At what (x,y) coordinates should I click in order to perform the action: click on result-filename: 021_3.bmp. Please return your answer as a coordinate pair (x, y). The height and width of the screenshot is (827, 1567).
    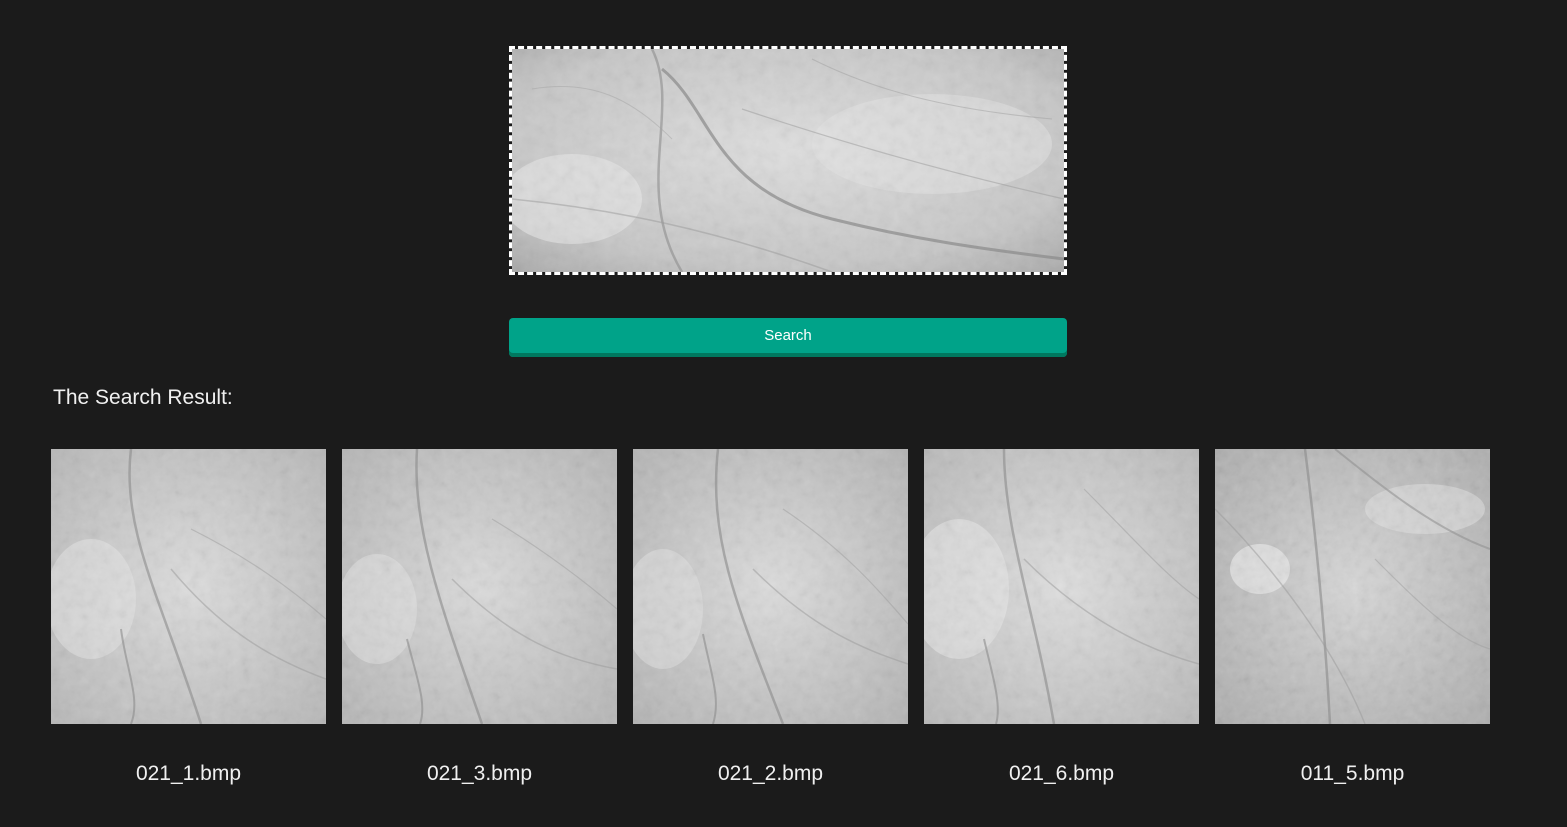
    Looking at the image, I should click on (479, 773).